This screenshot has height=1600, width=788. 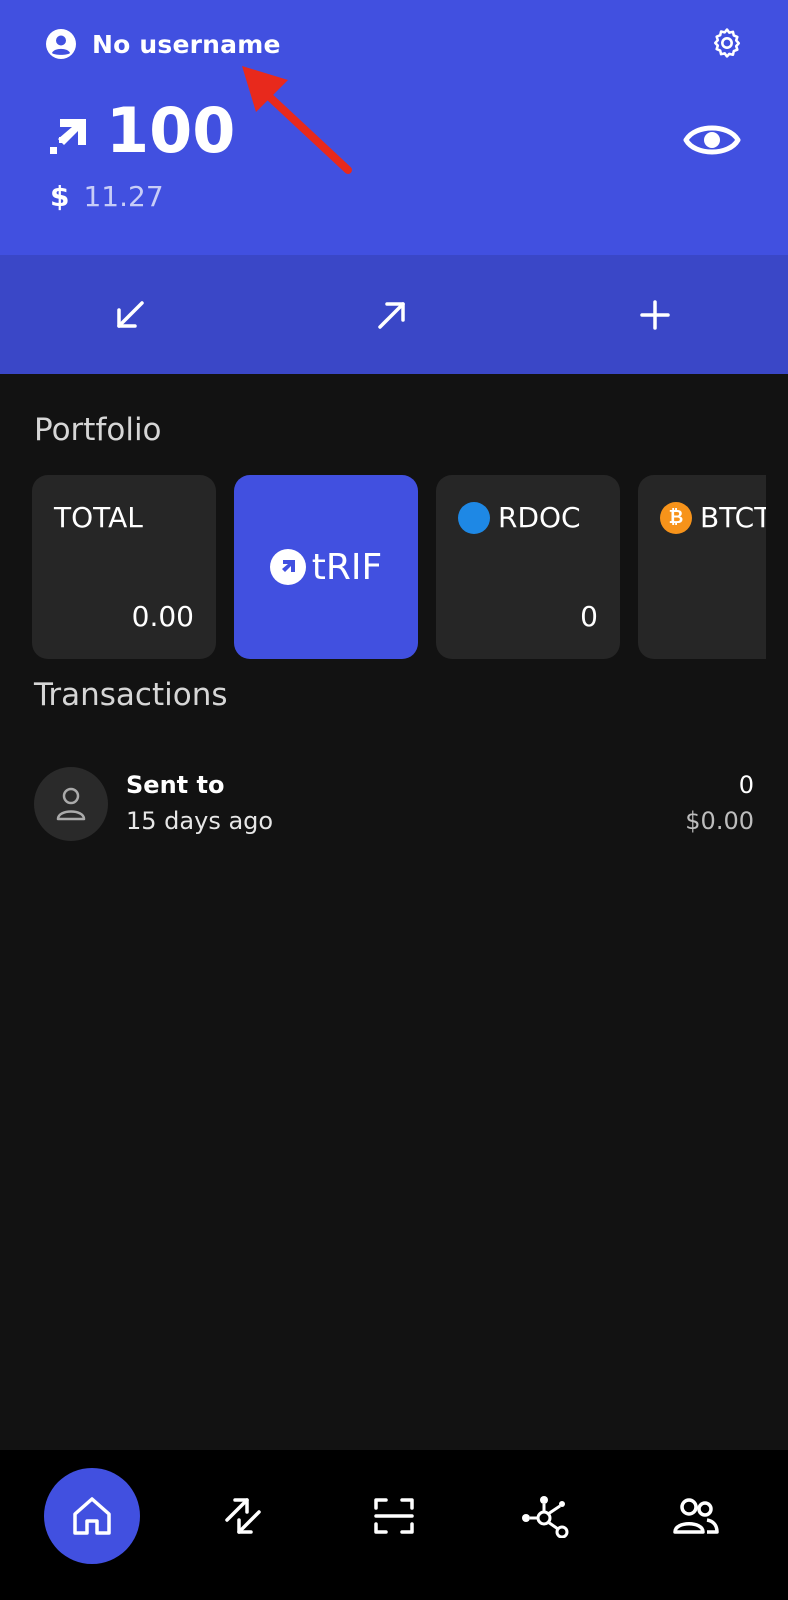 I want to click on bottom-navigation, so click(x=394, y=1525).